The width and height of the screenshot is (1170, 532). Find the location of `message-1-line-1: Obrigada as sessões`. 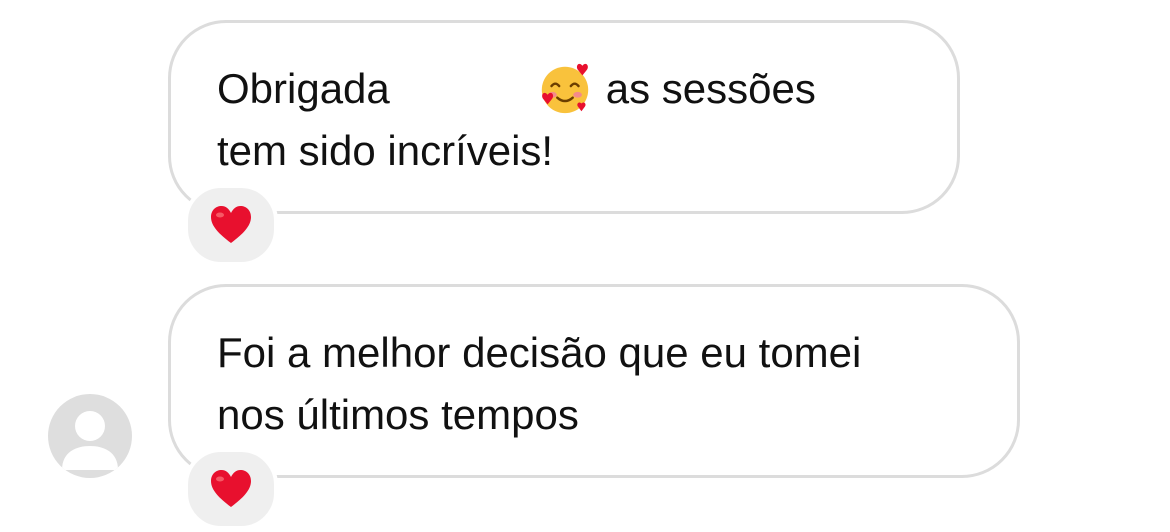

message-1-line-1: Obrigada as sessões is located at coordinates (564, 89).